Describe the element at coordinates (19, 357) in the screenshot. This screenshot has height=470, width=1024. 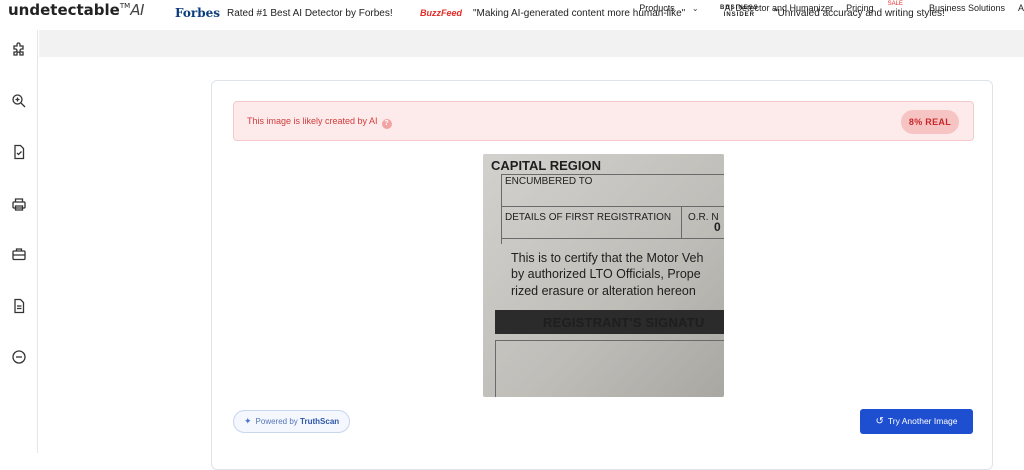
I see `minus-circle-icon` at that location.